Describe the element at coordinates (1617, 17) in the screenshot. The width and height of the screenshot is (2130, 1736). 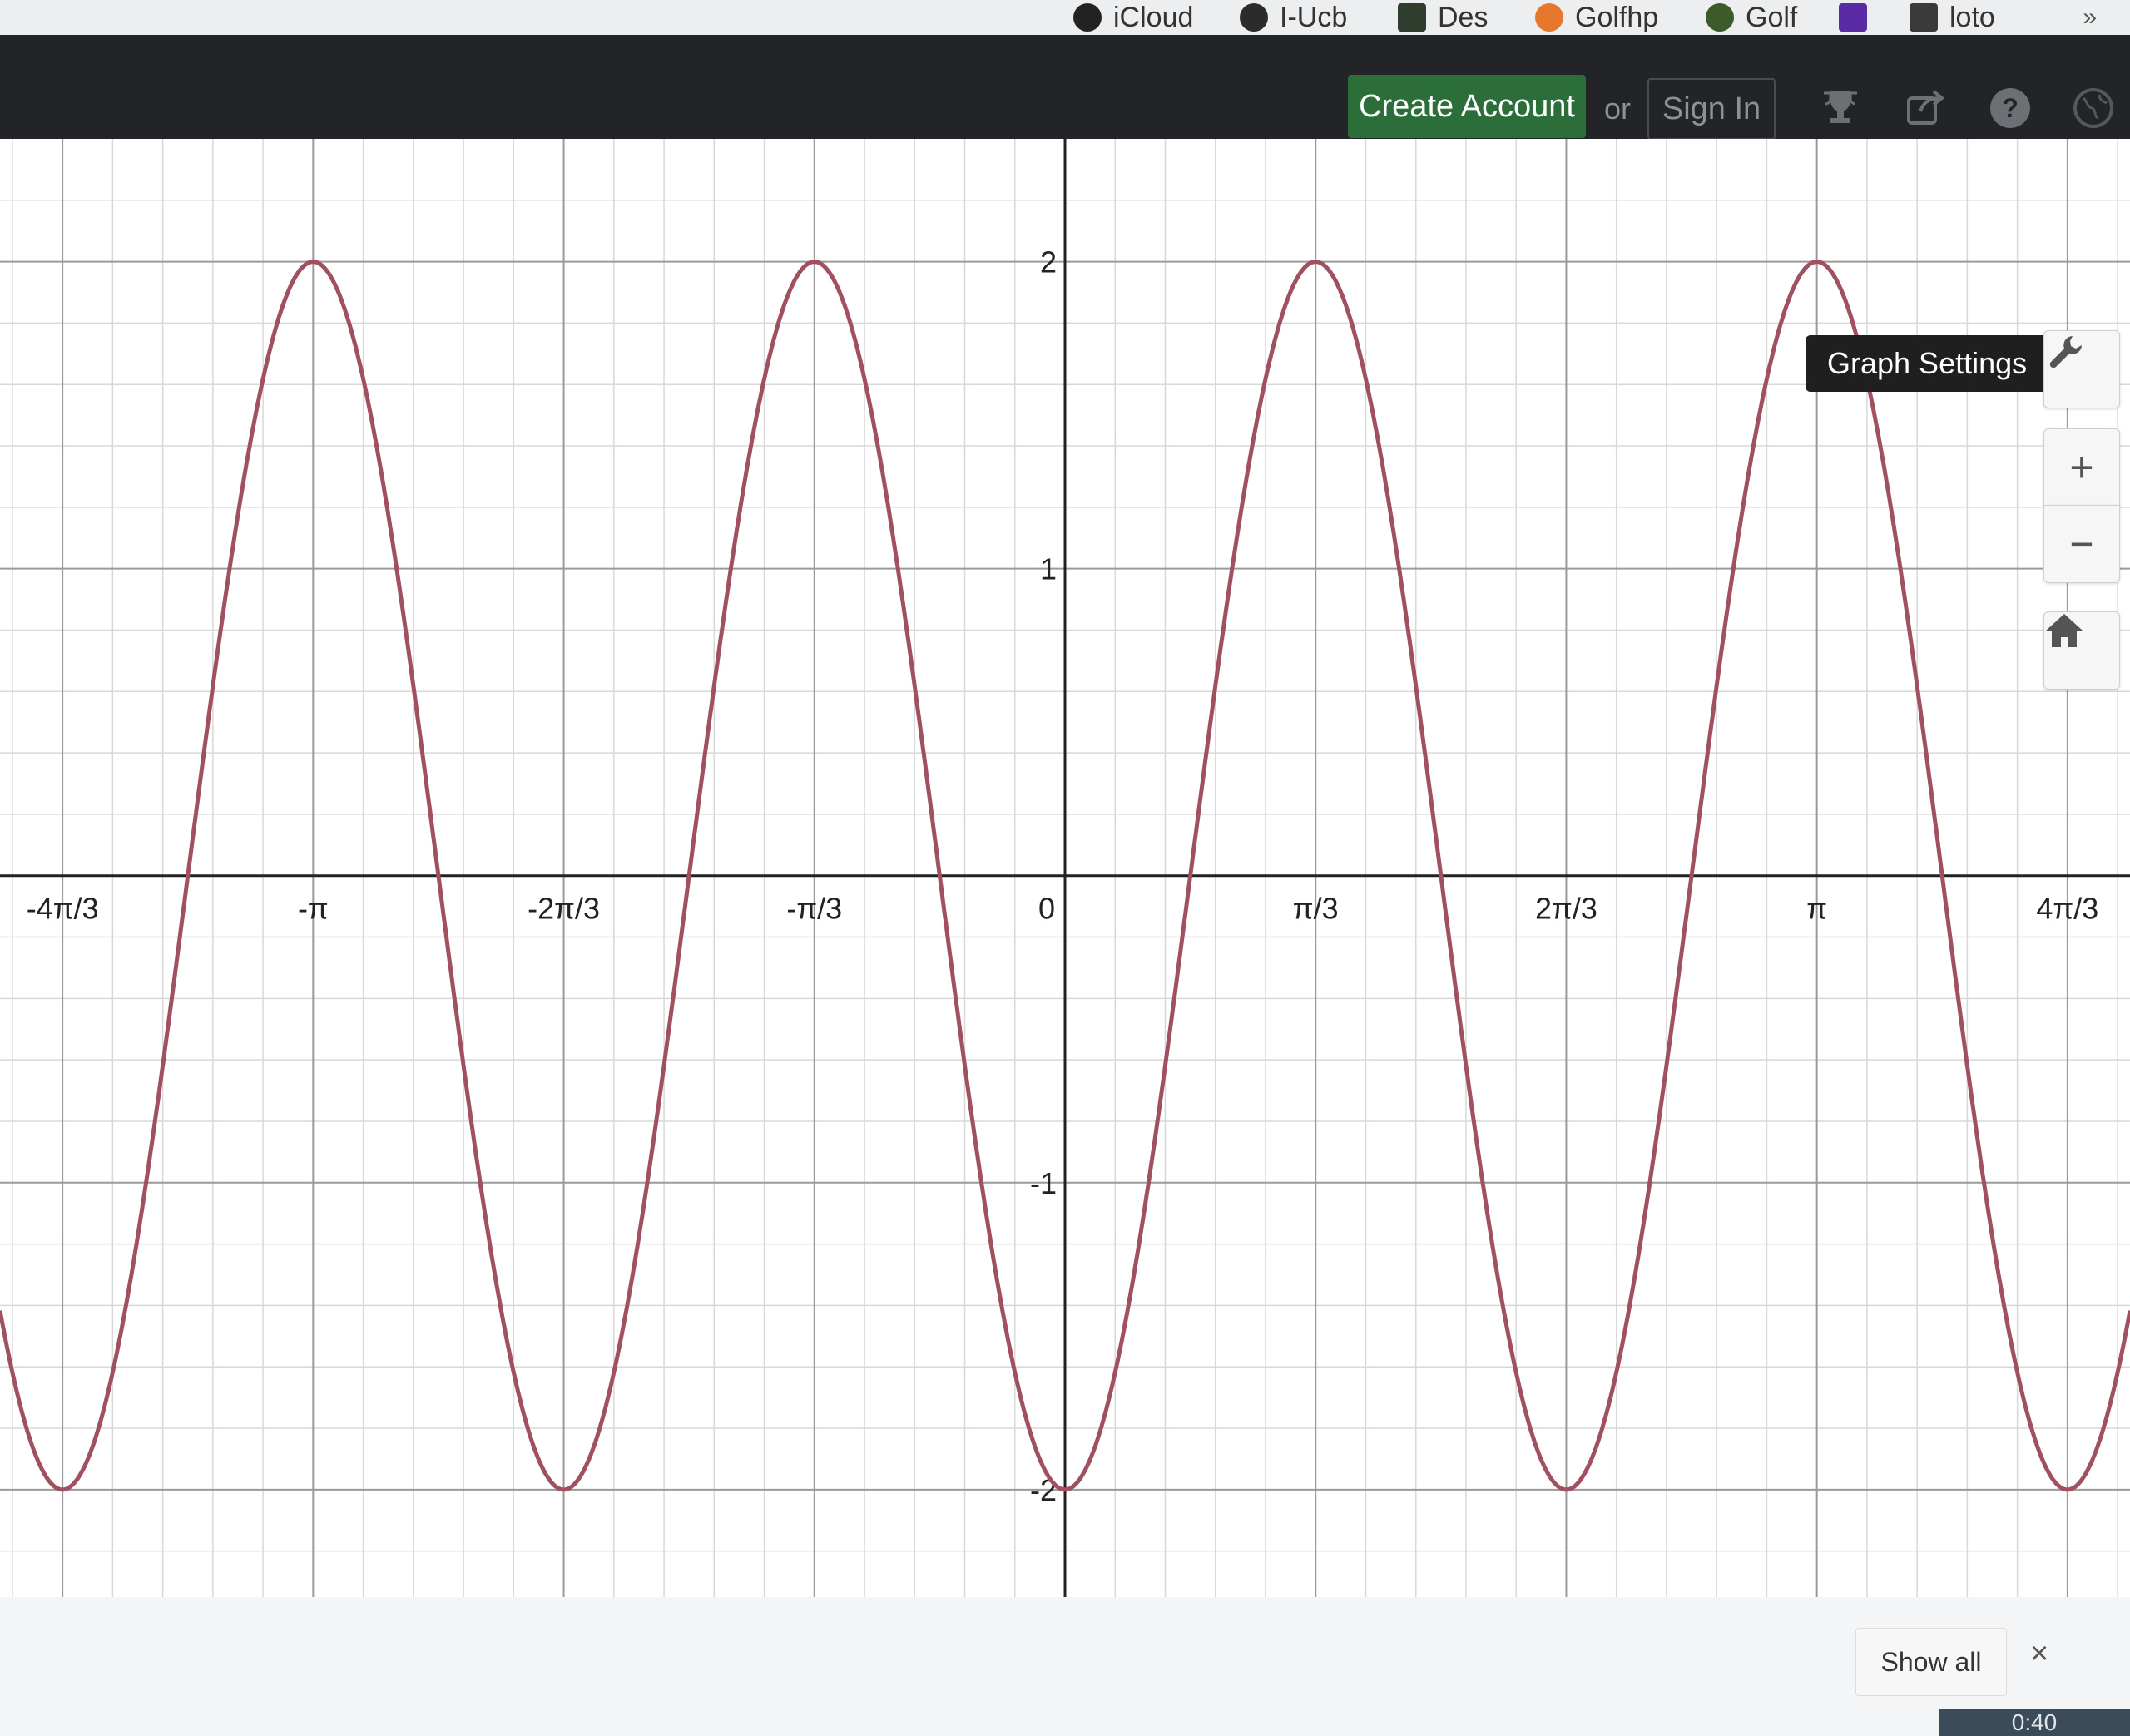
I see `bookmark-label: Golfhp` at that location.